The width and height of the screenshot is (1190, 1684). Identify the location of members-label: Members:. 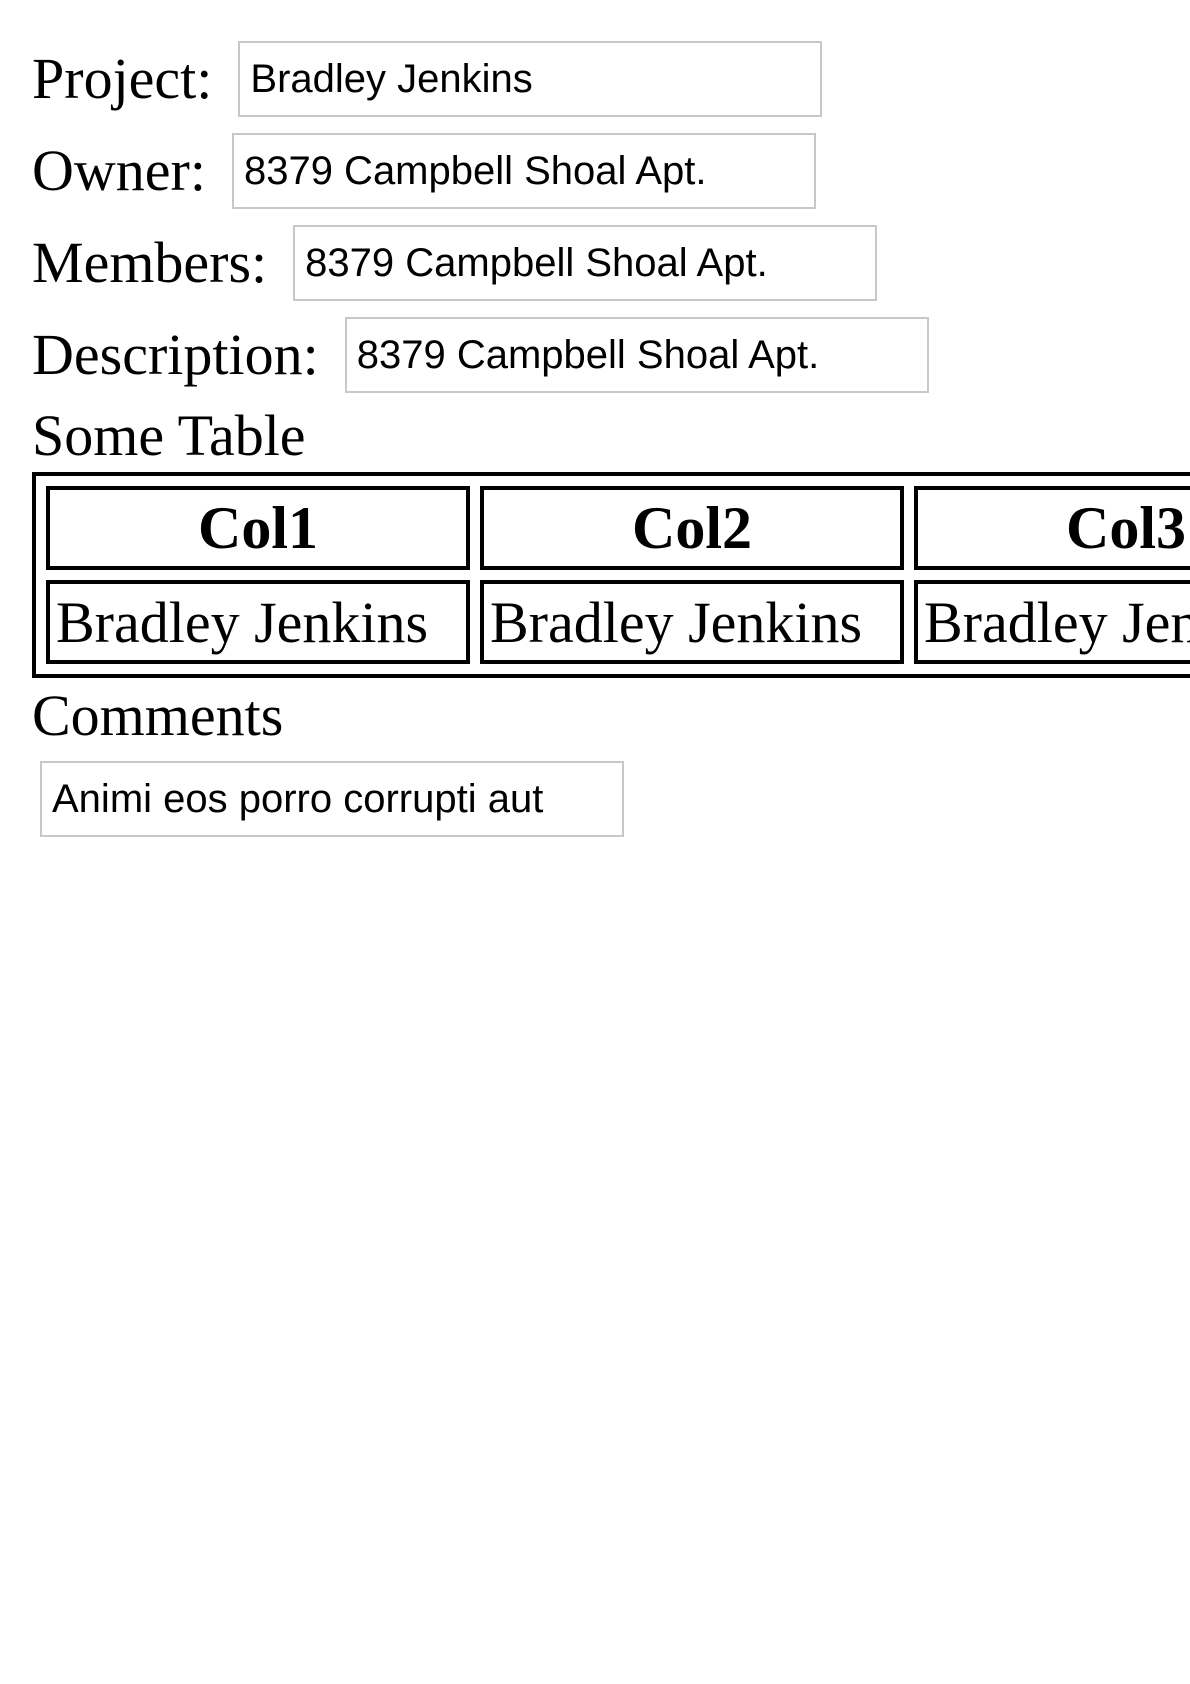
(150, 262).